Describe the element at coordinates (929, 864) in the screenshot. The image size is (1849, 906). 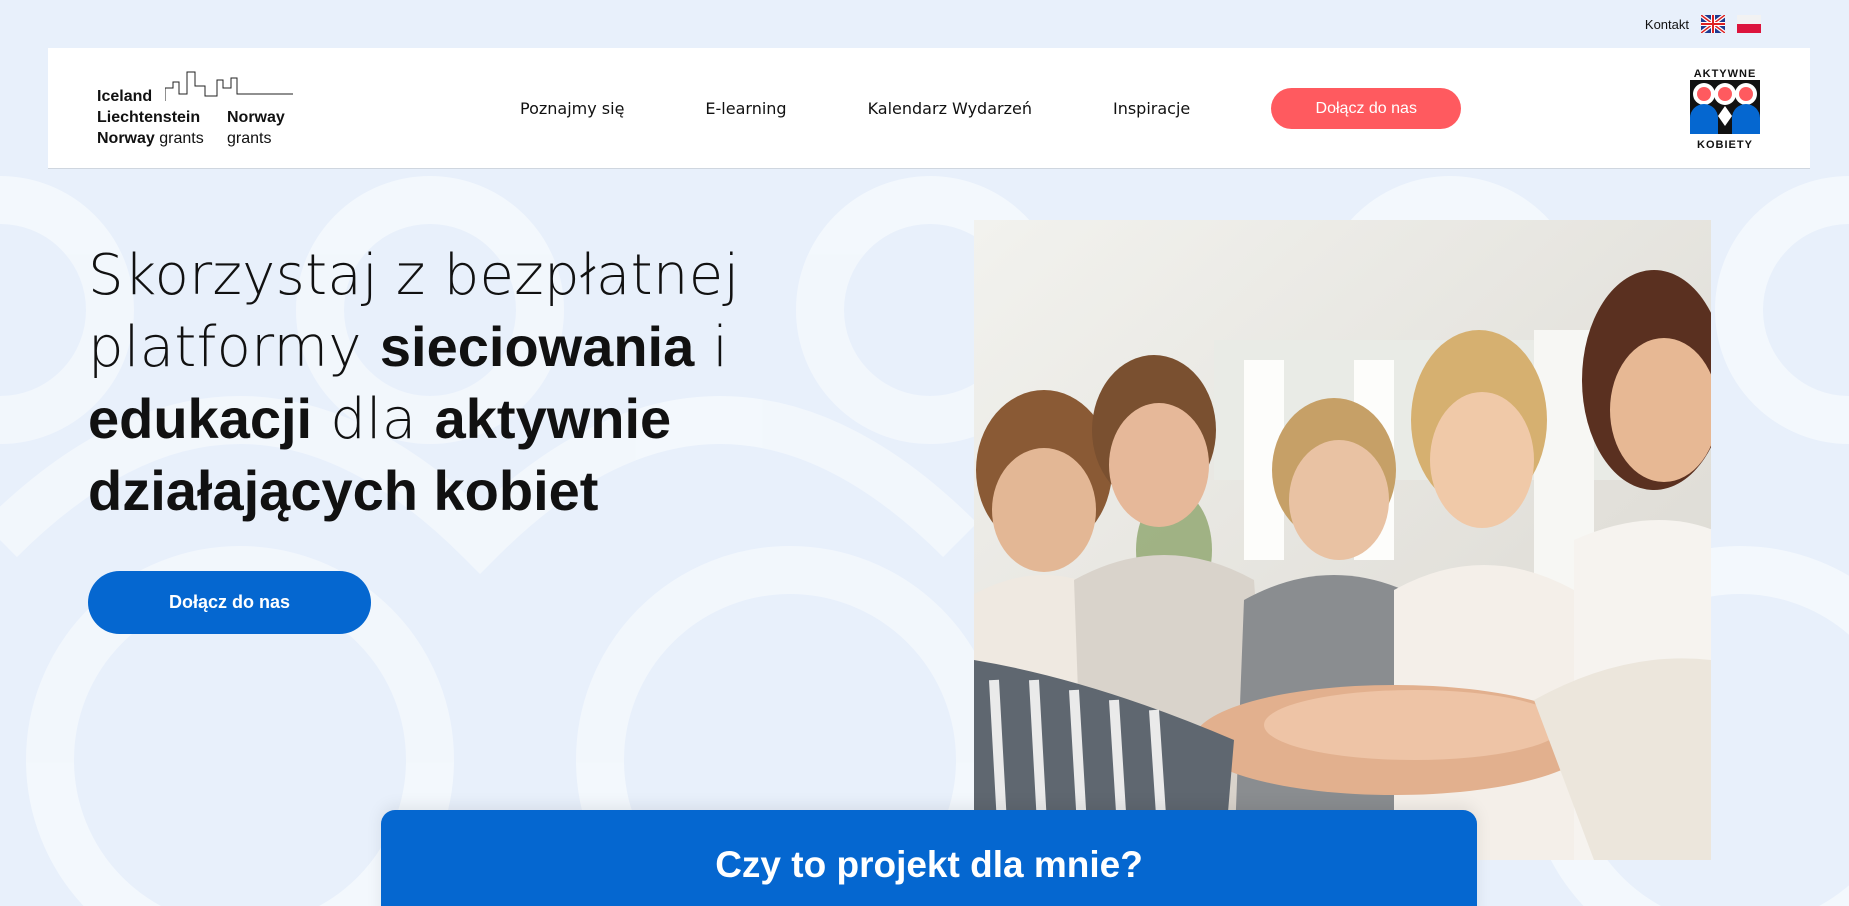
I see `card-title: Czy to projekt dla mnie?` at that location.